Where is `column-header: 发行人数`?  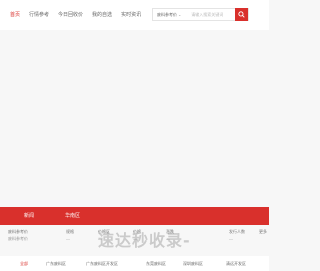
column-header: 发行人数 is located at coordinates (237, 231).